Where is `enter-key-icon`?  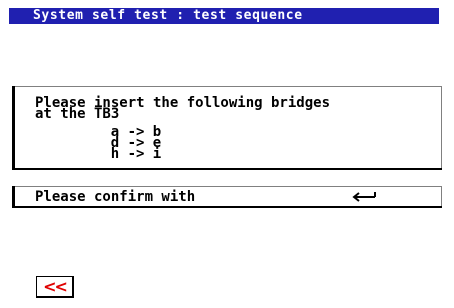 enter-key-icon is located at coordinates (364, 197).